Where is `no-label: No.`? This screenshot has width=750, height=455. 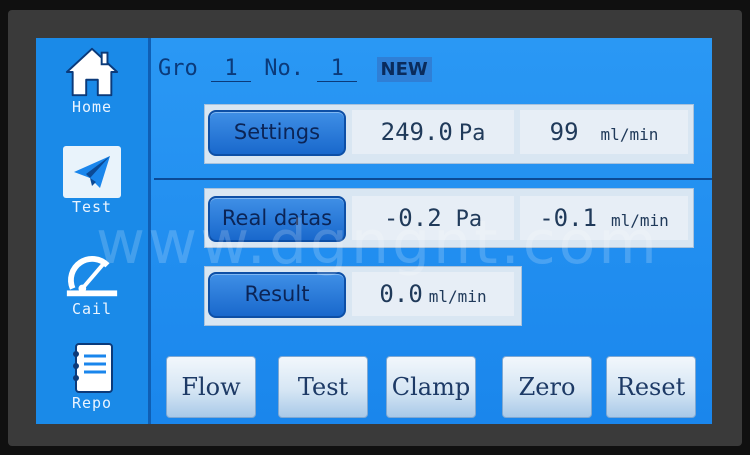 no-label: No. is located at coordinates (284, 68).